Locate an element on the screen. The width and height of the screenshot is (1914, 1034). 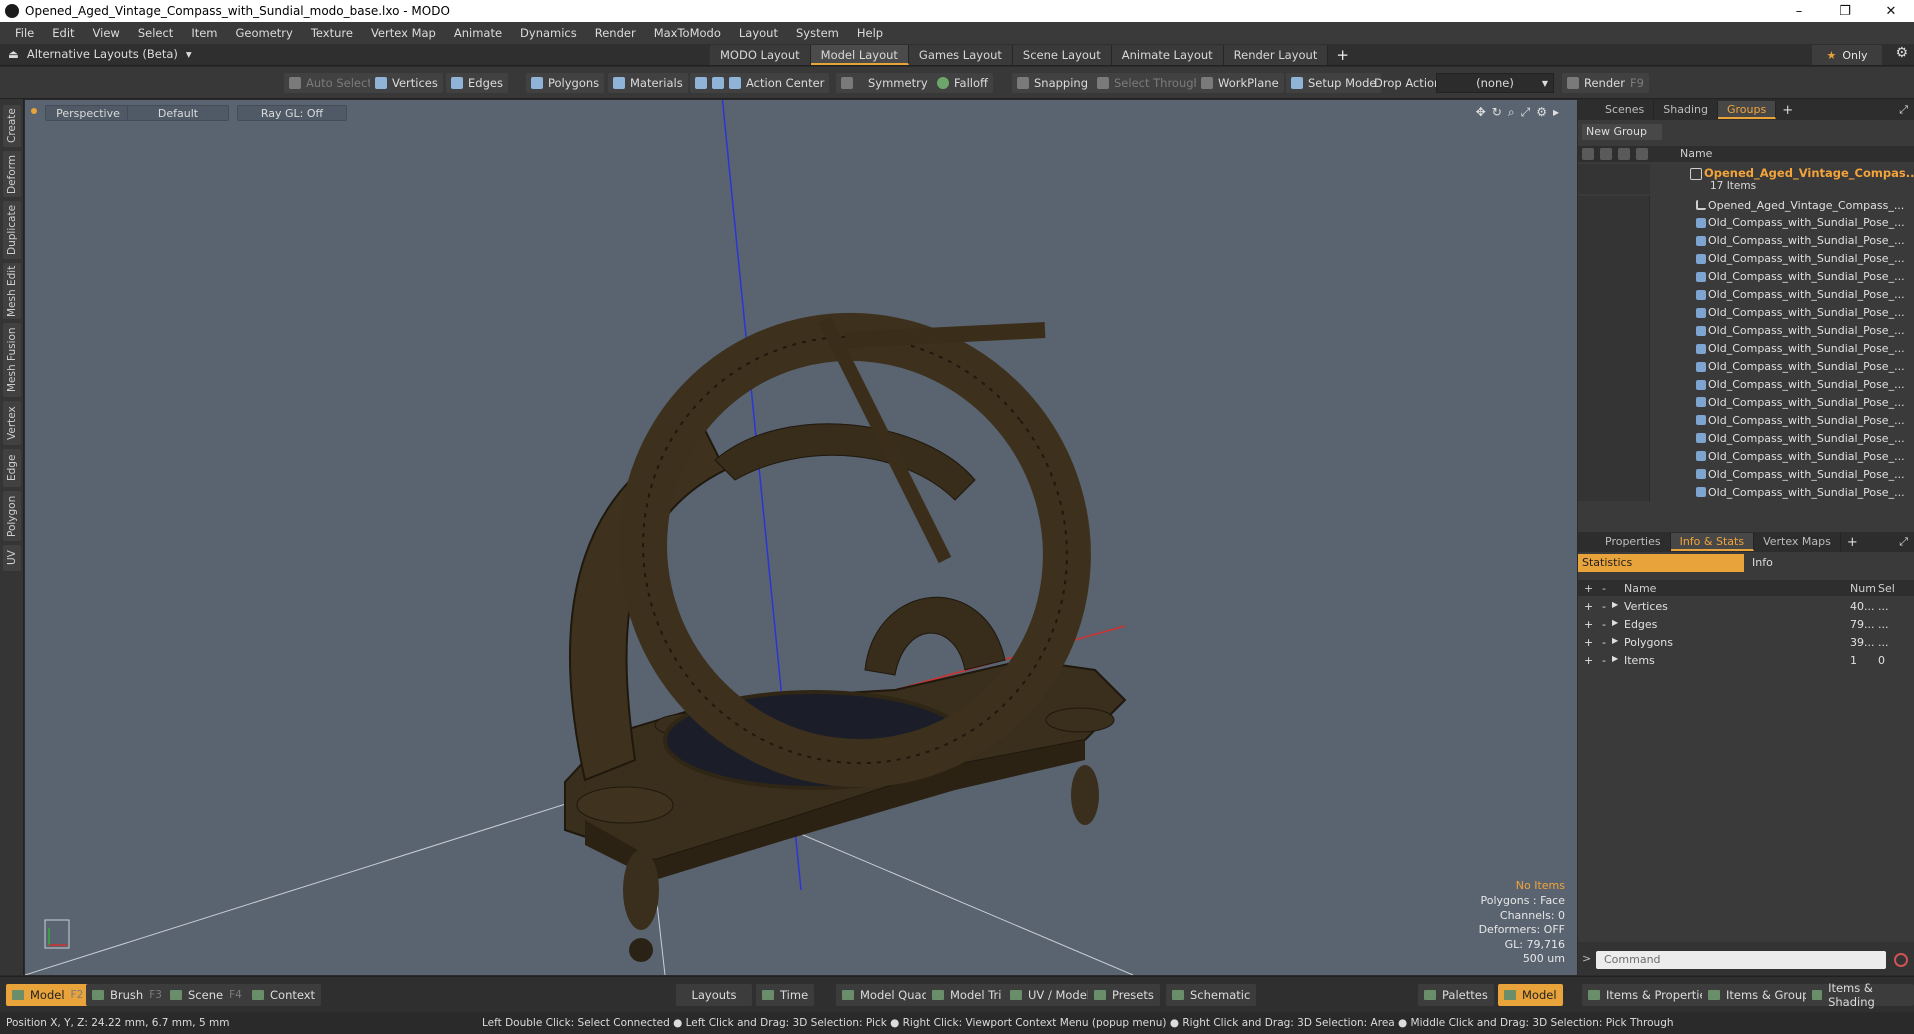
eye-icon is located at coordinates (1588, 154).